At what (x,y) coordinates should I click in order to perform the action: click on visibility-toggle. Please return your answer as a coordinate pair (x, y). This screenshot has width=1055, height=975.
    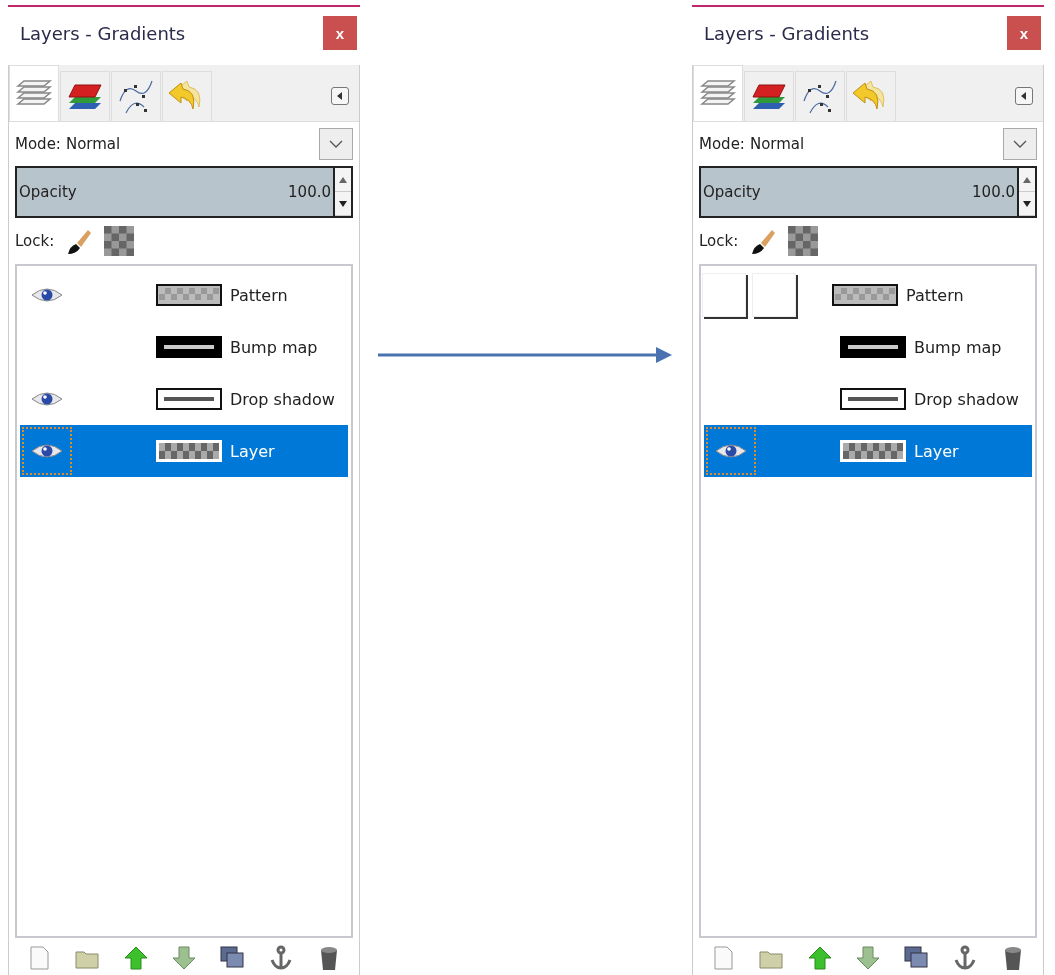
    Looking at the image, I should click on (724, 295).